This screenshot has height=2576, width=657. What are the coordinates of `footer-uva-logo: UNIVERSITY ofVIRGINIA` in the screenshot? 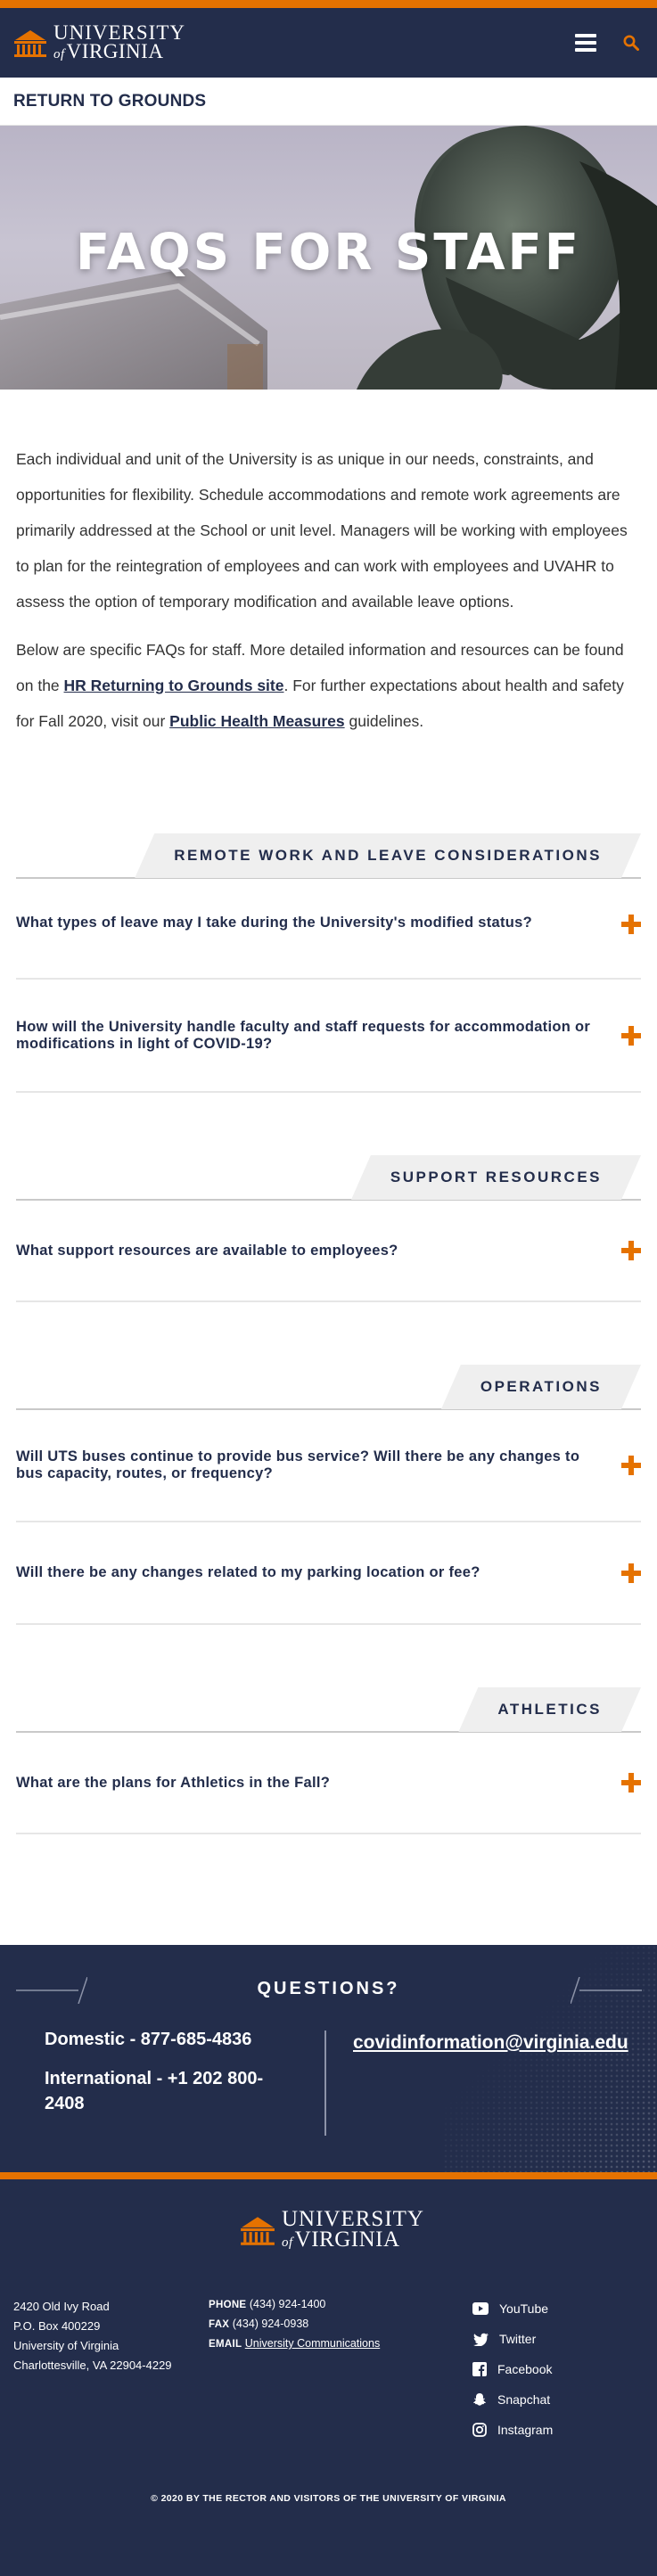 It's located at (331, 2229).